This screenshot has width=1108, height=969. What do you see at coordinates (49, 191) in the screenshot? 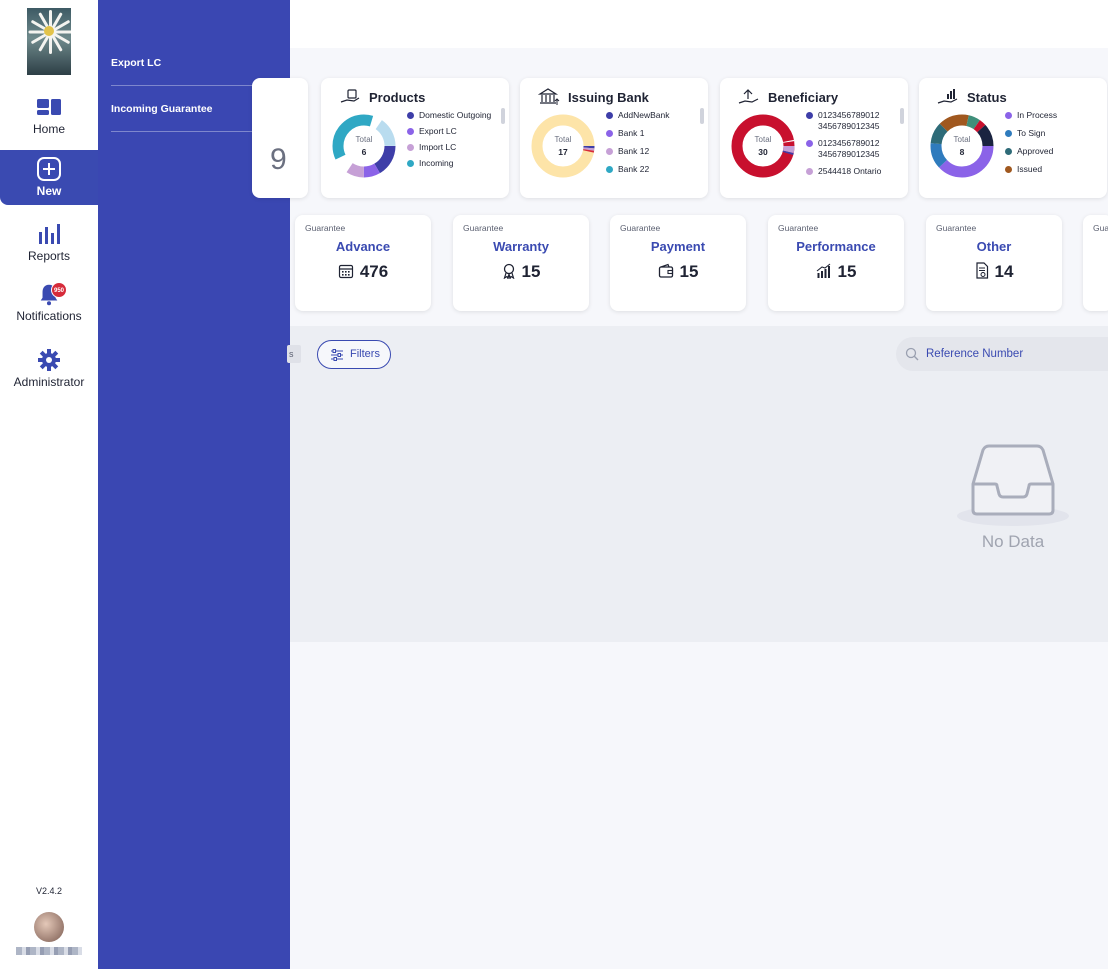
I see `sidebar-item-label: New` at bounding box center [49, 191].